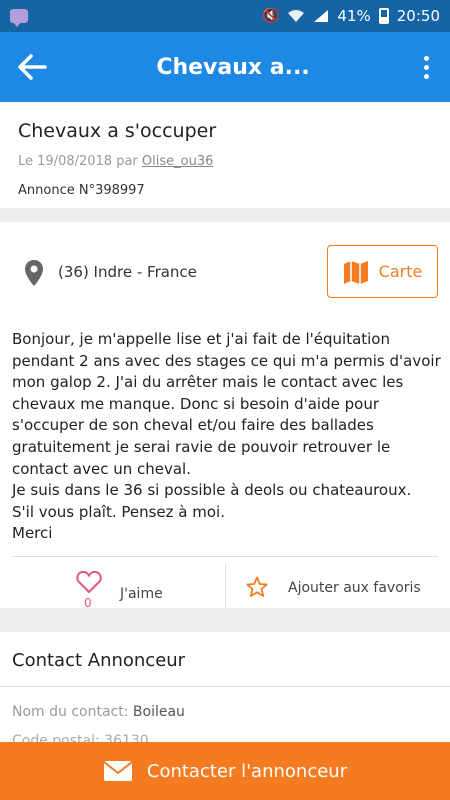 The width and height of the screenshot is (450, 800). Describe the element at coordinates (117, 131) in the screenshot. I see `ad-title: Chevaux a s'occuper` at that location.